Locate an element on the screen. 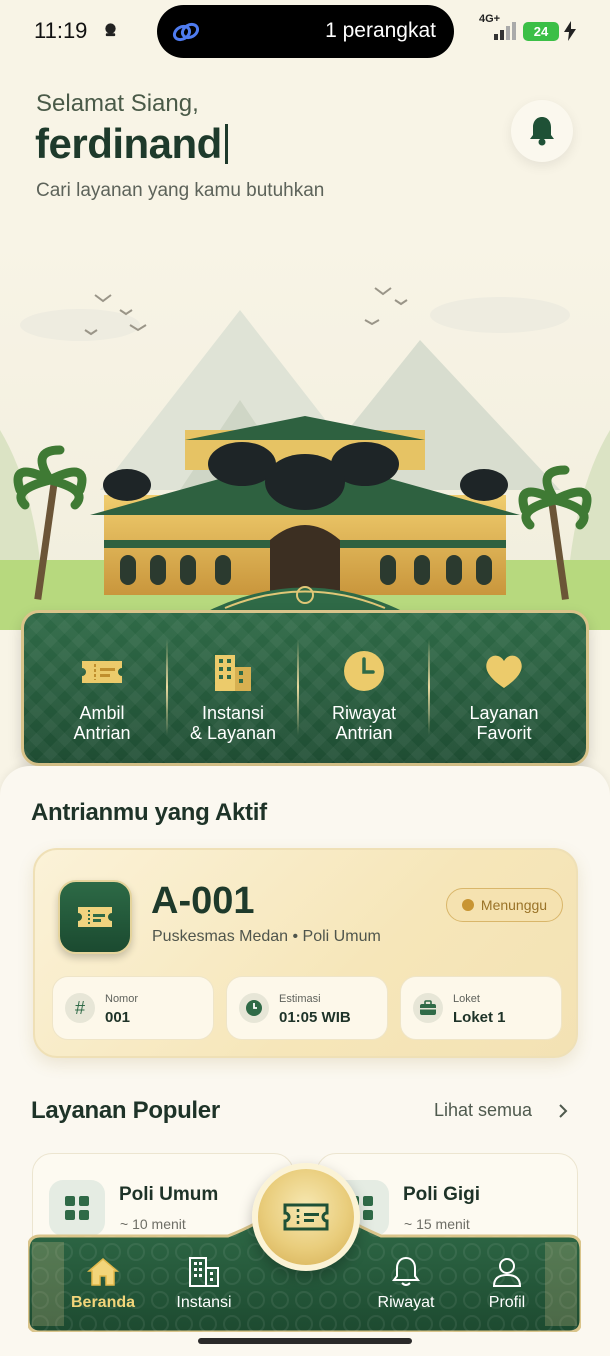 The width and height of the screenshot is (610, 1356). battery-indicator: 24 is located at coordinates (541, 31).